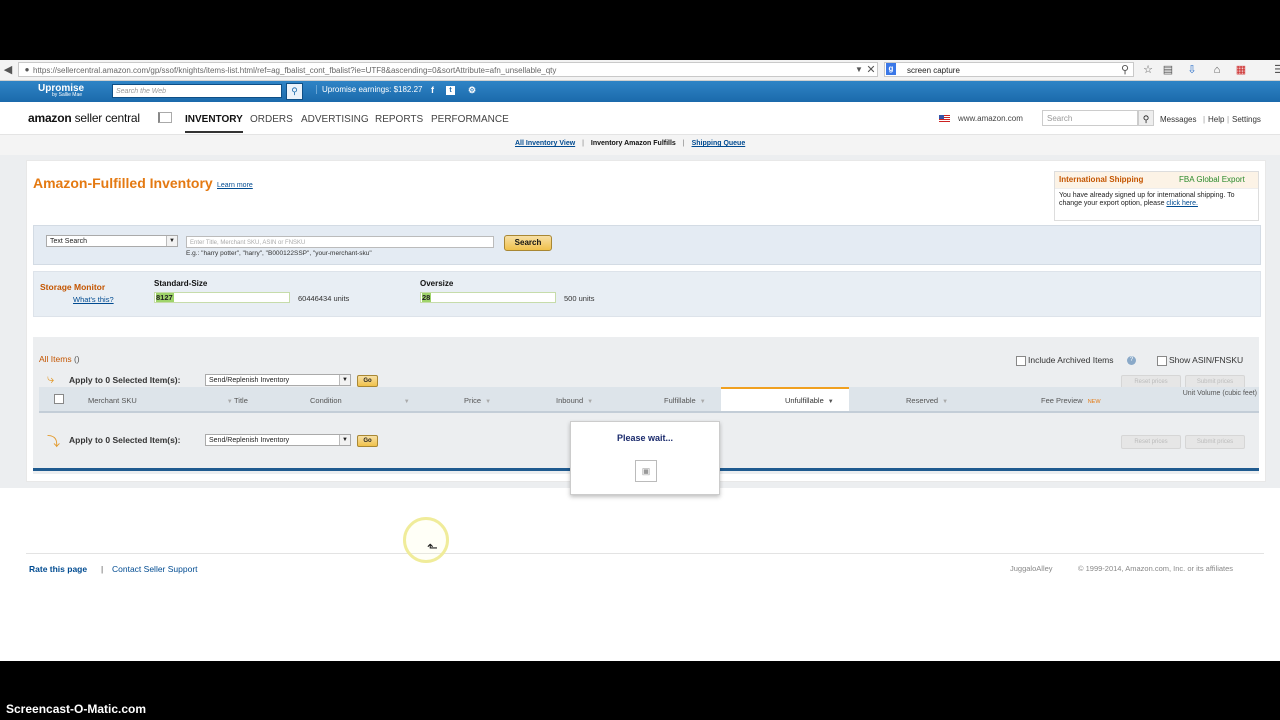  I want to click on rate-this-page-link: Rate this page, so click(58, 569).